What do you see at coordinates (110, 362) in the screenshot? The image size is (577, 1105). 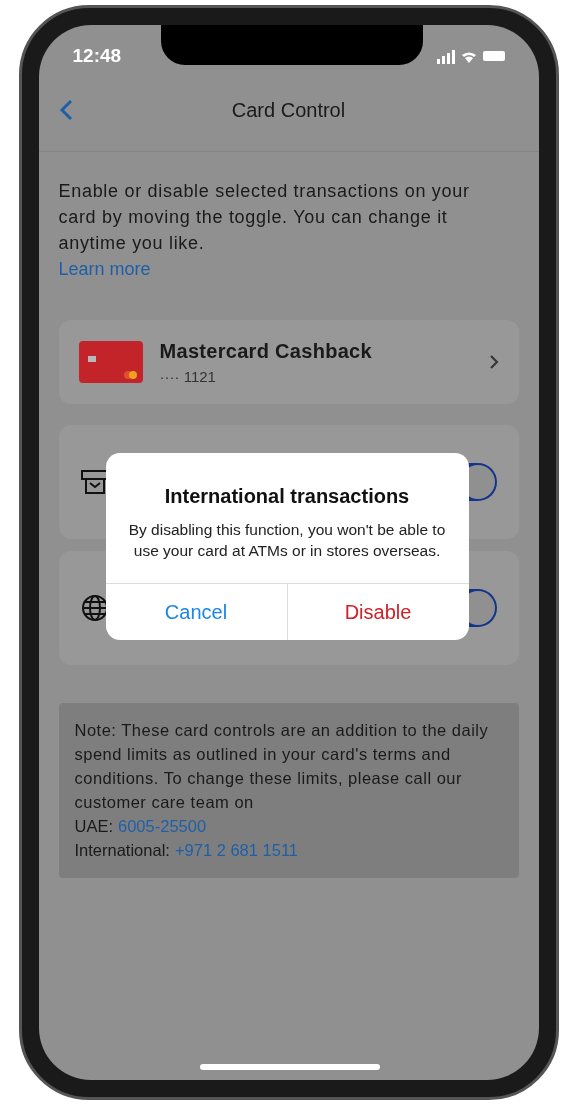 I see `card-image-icon` at bounding box center [110, 362].